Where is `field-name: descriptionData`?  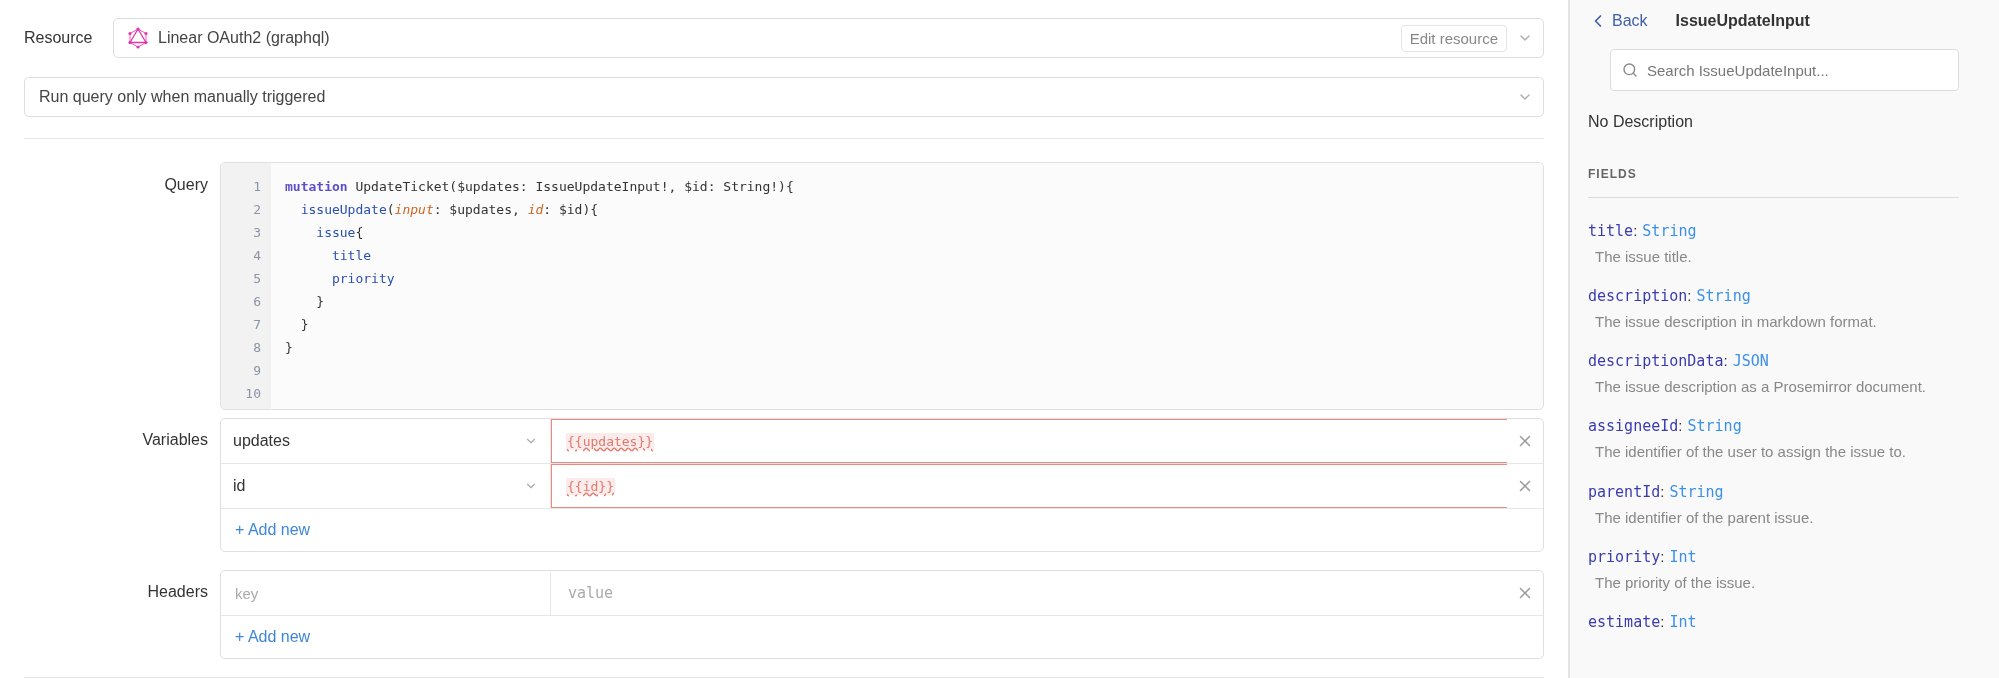 field-name: descriptionData is located at coordinates (1656, 361).